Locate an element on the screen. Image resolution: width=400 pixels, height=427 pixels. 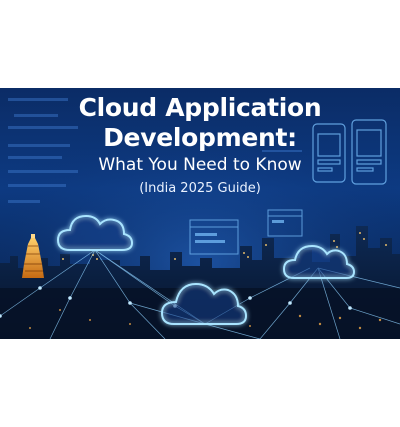
title-line-2: Development: is located at coordinates (200, 137).